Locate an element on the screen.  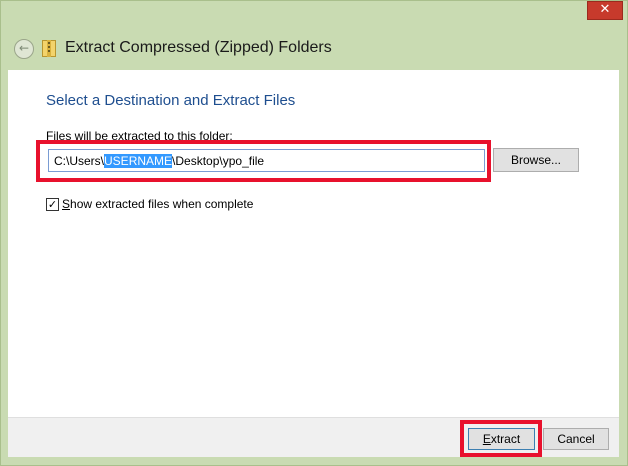
show-files-checkbox: ✓ is located at coordinates (52, 204).